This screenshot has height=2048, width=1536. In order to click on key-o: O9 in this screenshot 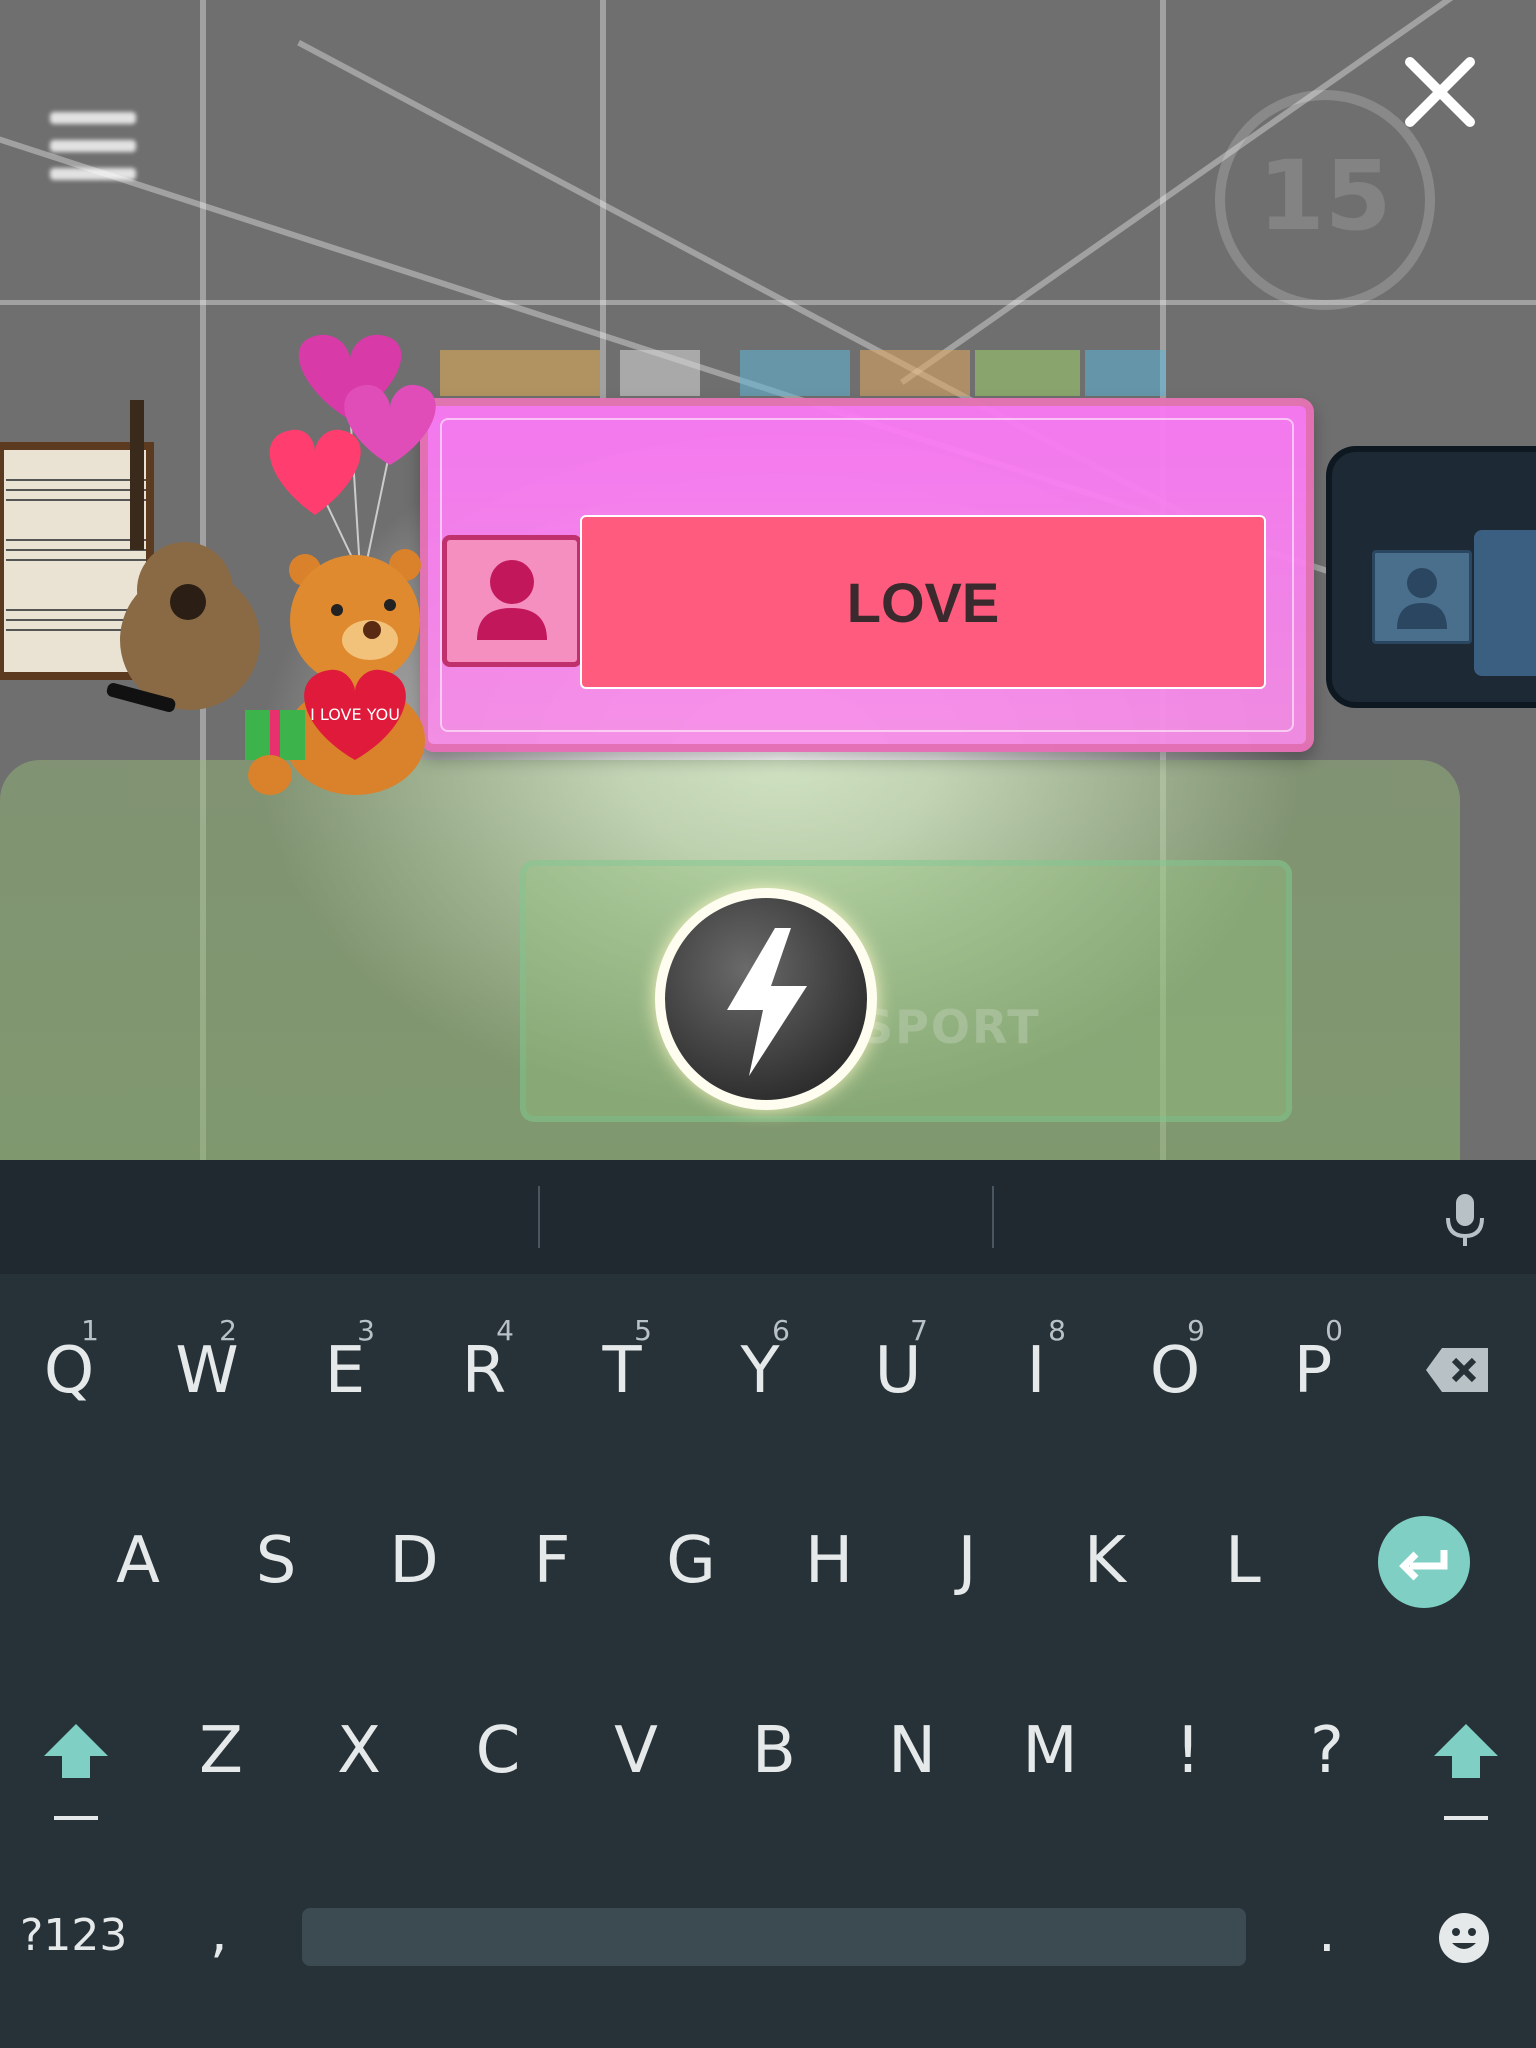, I will do `click(1175, 1371)`.